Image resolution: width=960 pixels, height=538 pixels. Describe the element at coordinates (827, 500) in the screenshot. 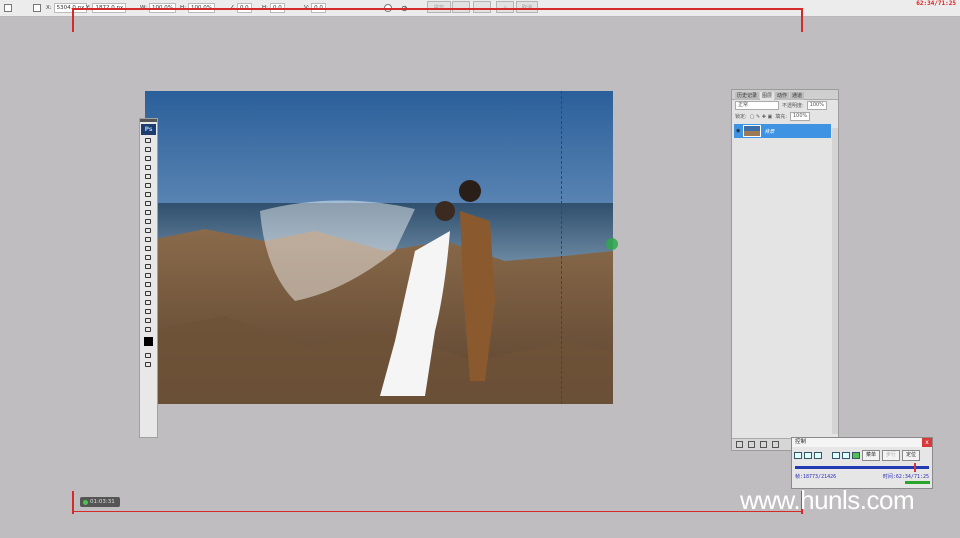

I see `watermark: www.hunls.com` at that location.